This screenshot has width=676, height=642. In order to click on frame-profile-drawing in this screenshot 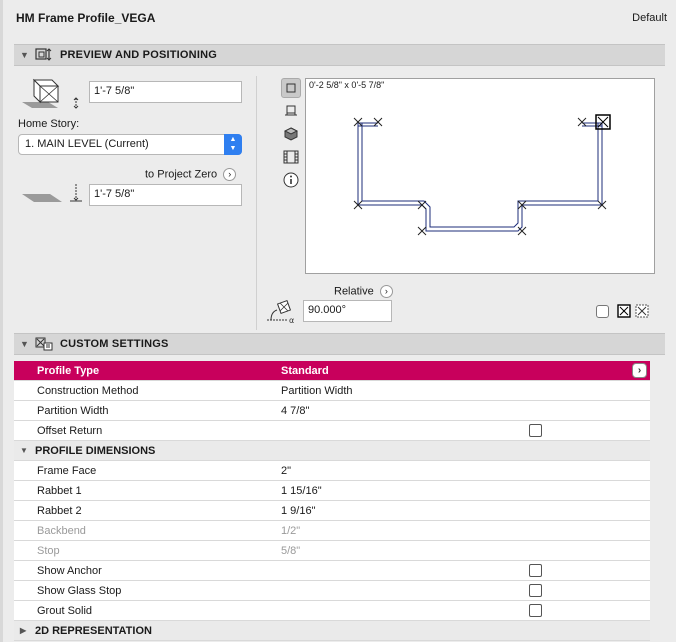, I will do `click(482, 175)`.